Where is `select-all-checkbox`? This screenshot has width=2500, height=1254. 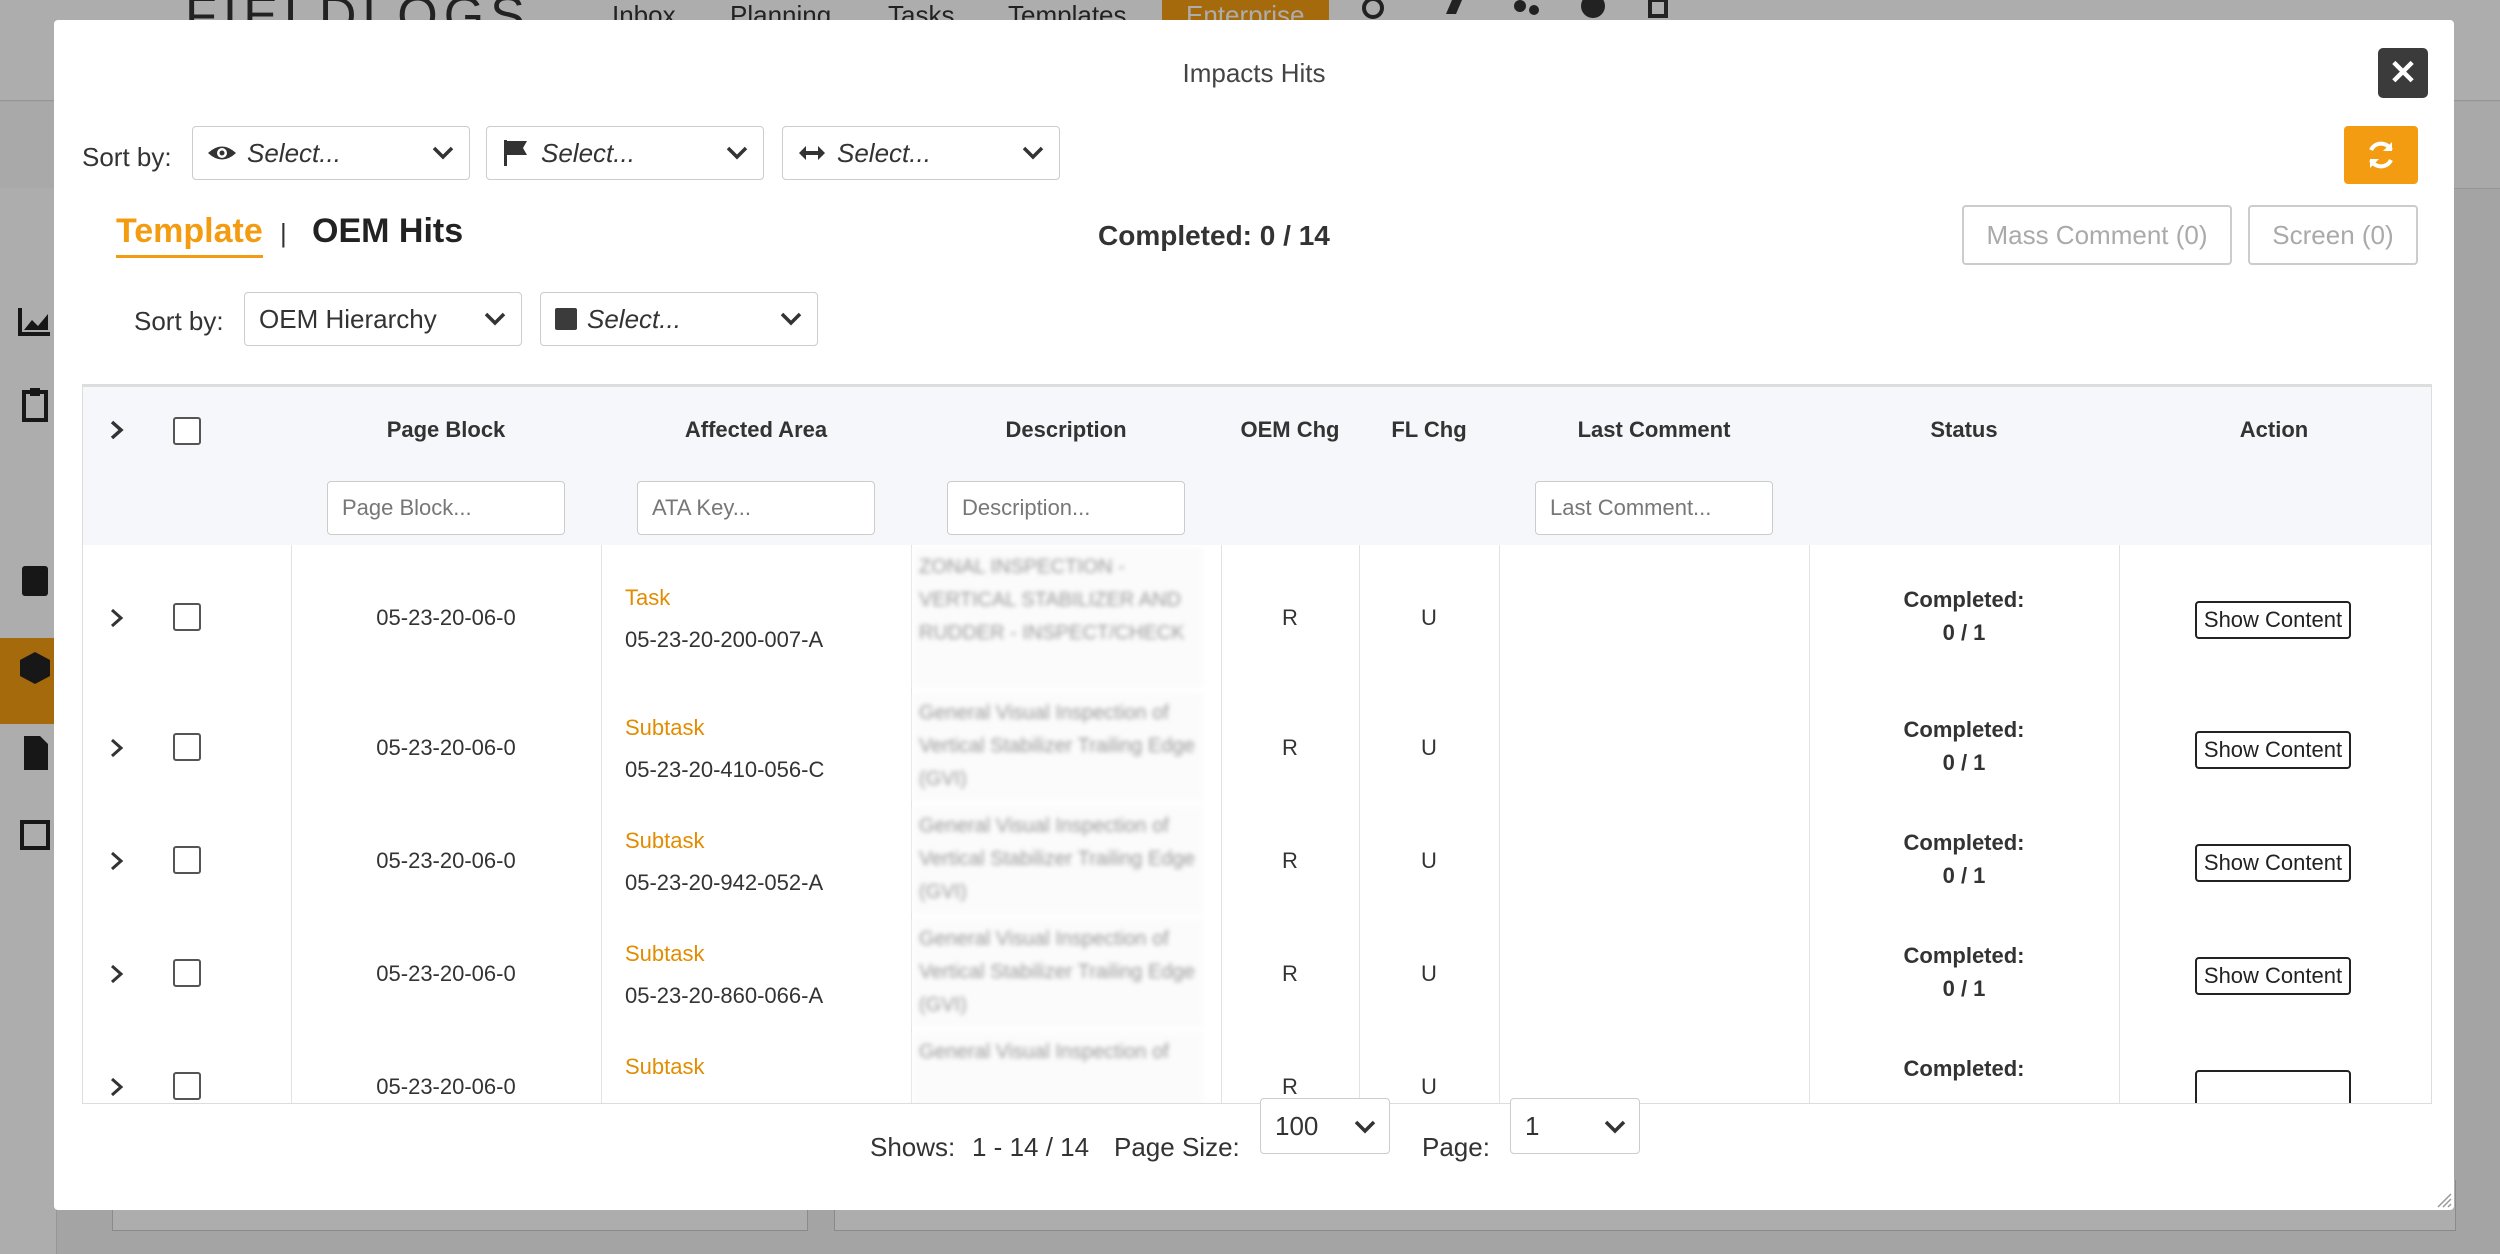 select-all-checkbox is located at coordinates (187, 431).